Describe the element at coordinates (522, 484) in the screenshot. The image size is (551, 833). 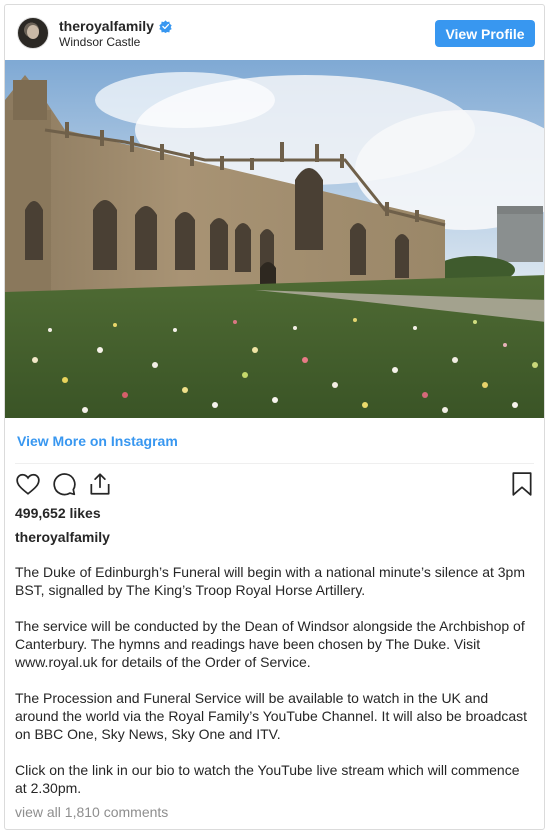
I see `bookmark-icon` at that location.